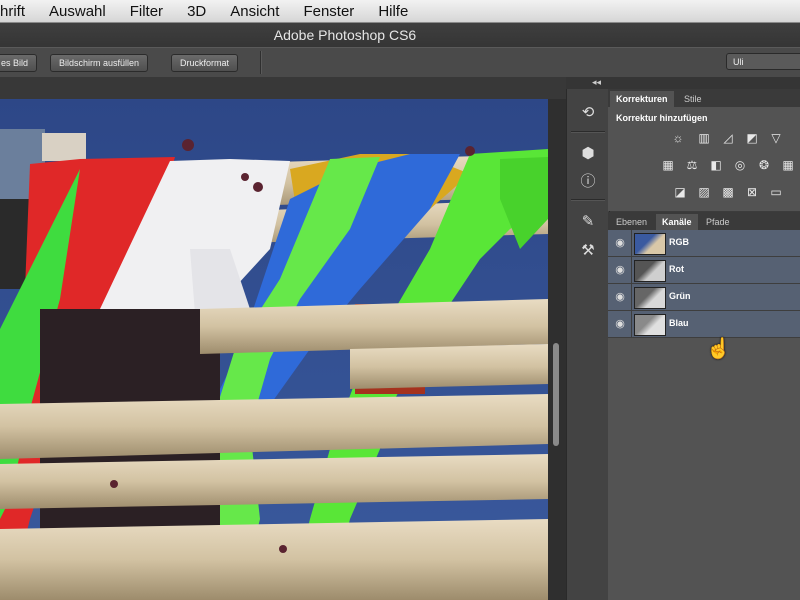 Image resolution: width=800 pixels, height=600 pixels. I want to click on channel-row-rgb: ◉ RGB, so click(704, 243).